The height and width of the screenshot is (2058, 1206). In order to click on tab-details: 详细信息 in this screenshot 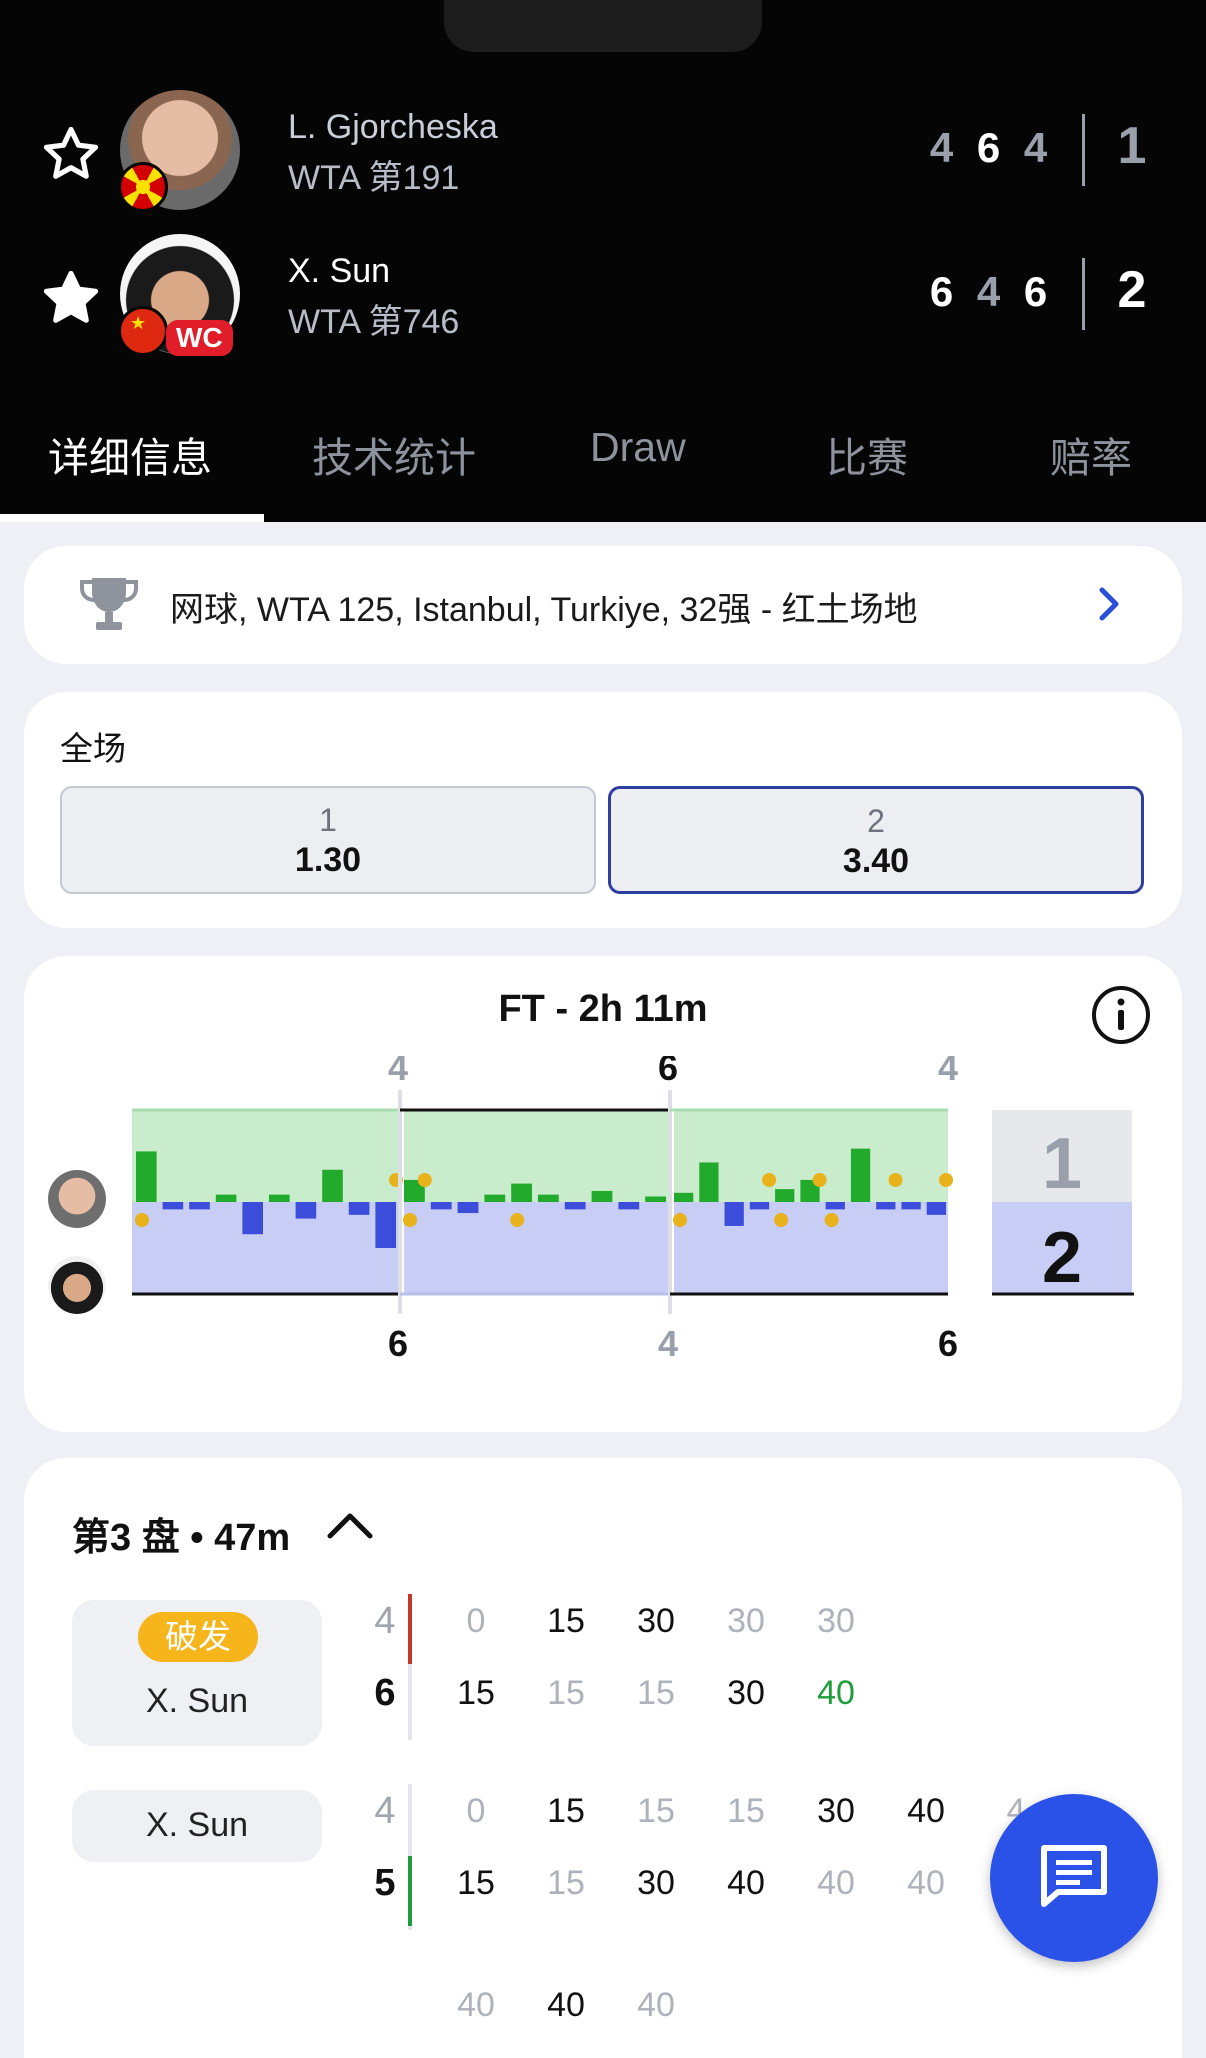, I will do `click(130, 454)`.